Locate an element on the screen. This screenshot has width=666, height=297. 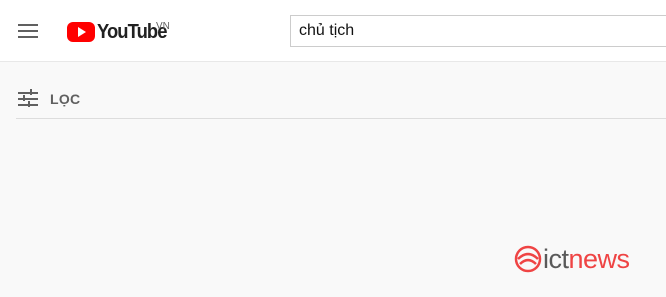
menu-icon is located at coordinates (28, 31).